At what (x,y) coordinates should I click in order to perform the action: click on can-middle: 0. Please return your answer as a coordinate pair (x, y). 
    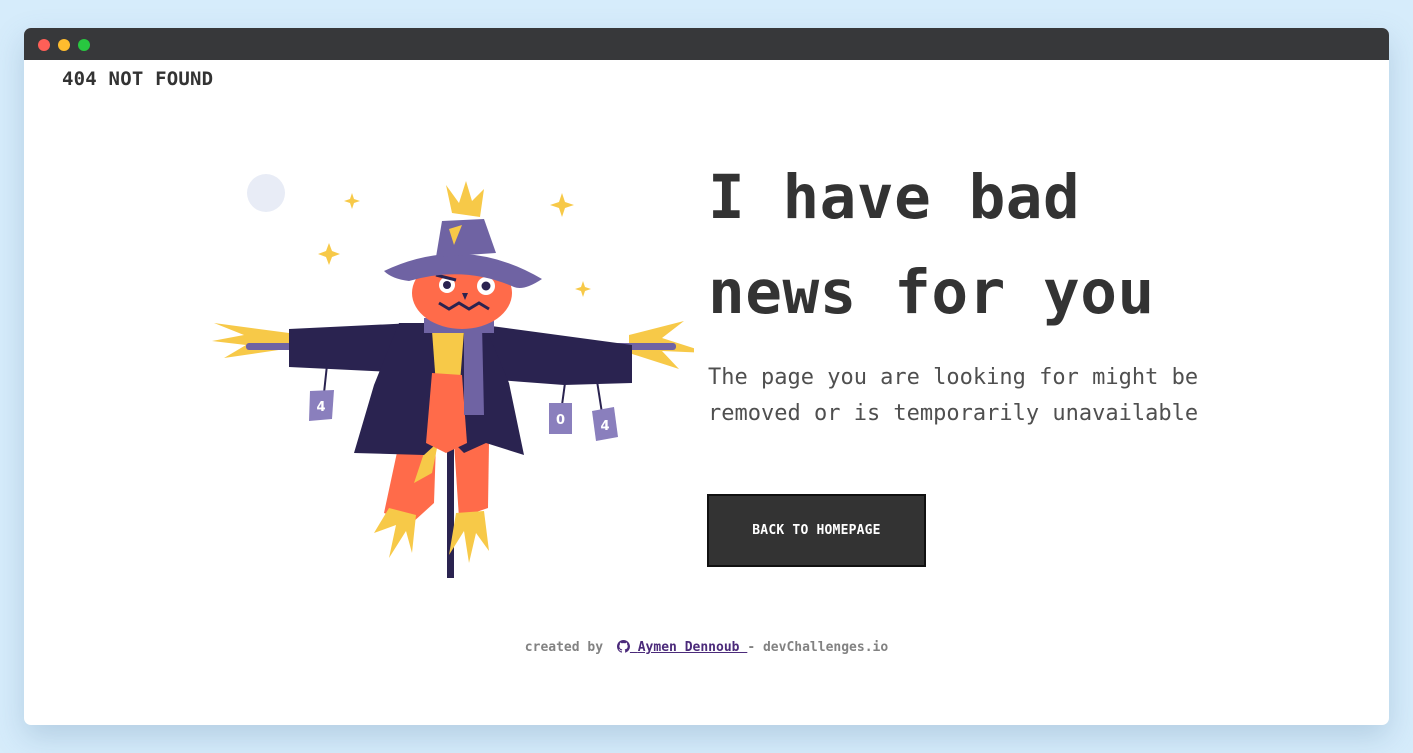
    Looking at the image, I should click on (560, 418).